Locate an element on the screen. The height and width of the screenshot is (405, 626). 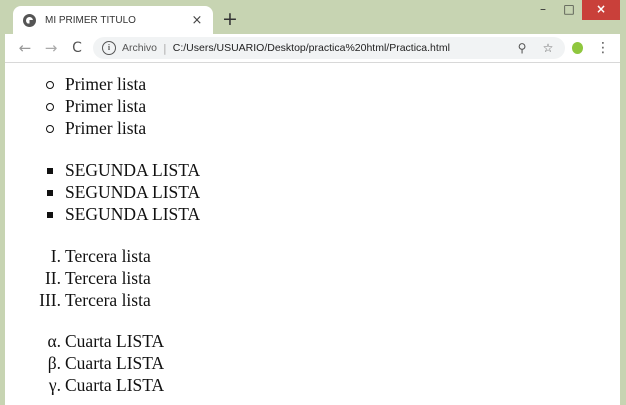
tab-title: MI PRIMER TITULO is located at coordinates (90, 20).